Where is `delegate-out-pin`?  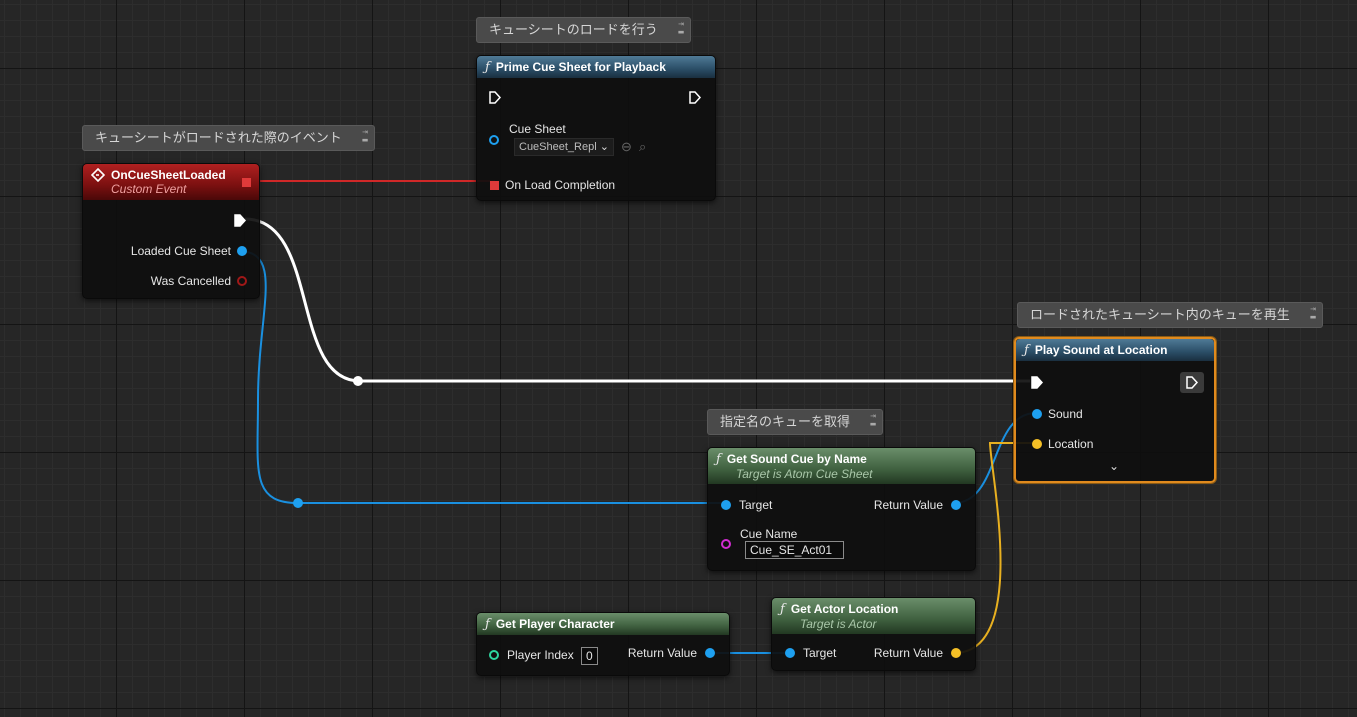 delegate-out-pin is located at coordinates (246, 182).